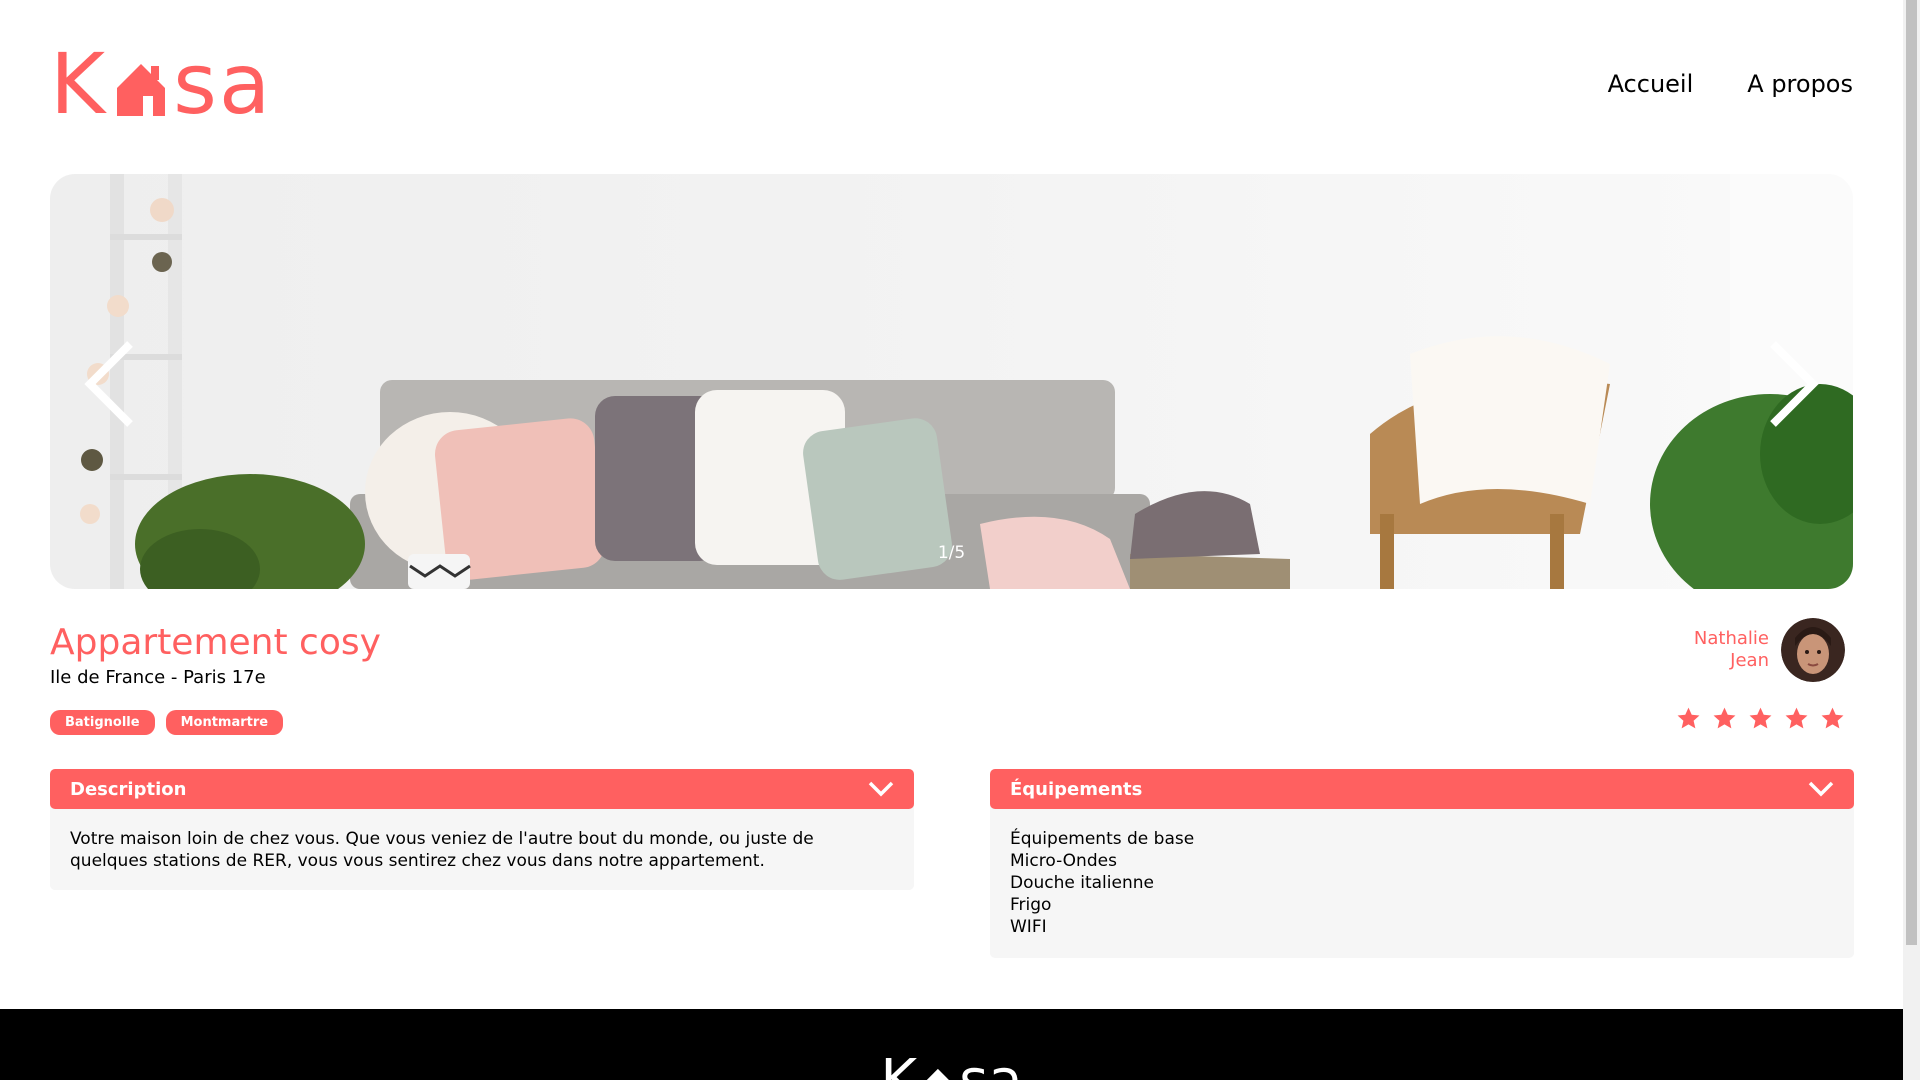  Describe the element at coordinates (1028, 927) in the screenshot. I see `list-item: WIFI` at that location.